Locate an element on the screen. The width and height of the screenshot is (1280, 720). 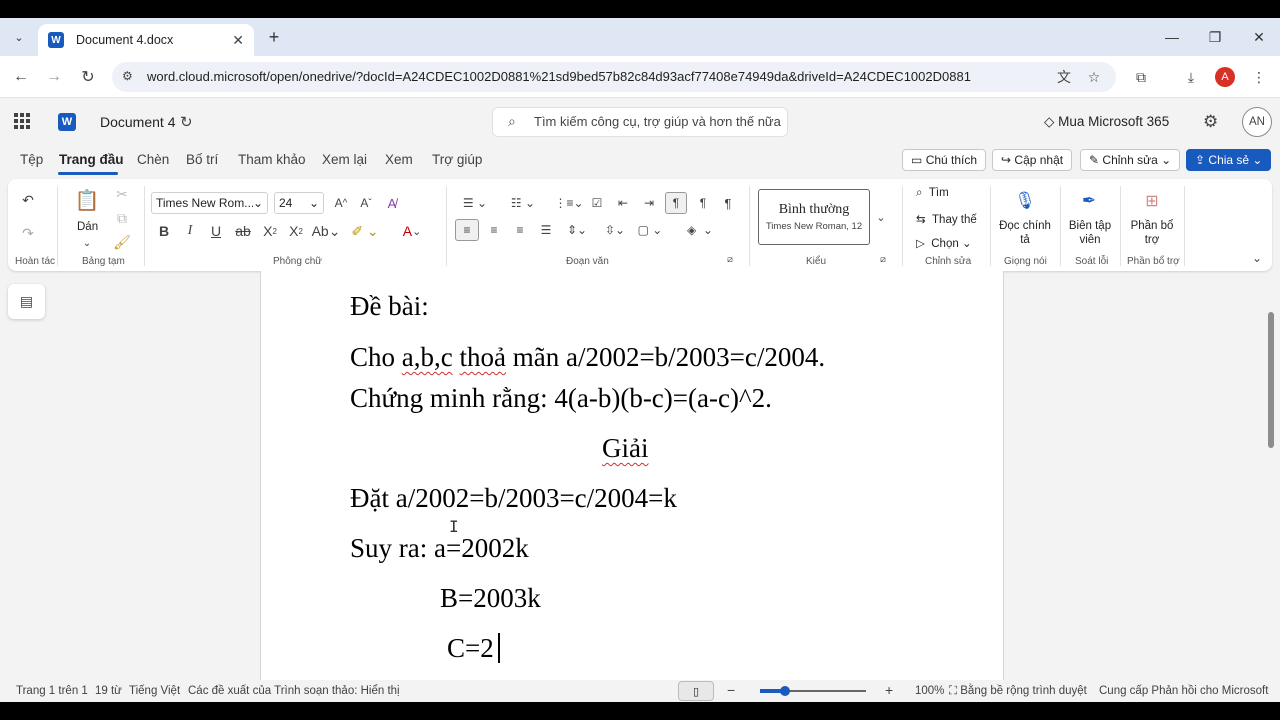
site-info-icon: ⚙ is located at coordinates (127, 76).